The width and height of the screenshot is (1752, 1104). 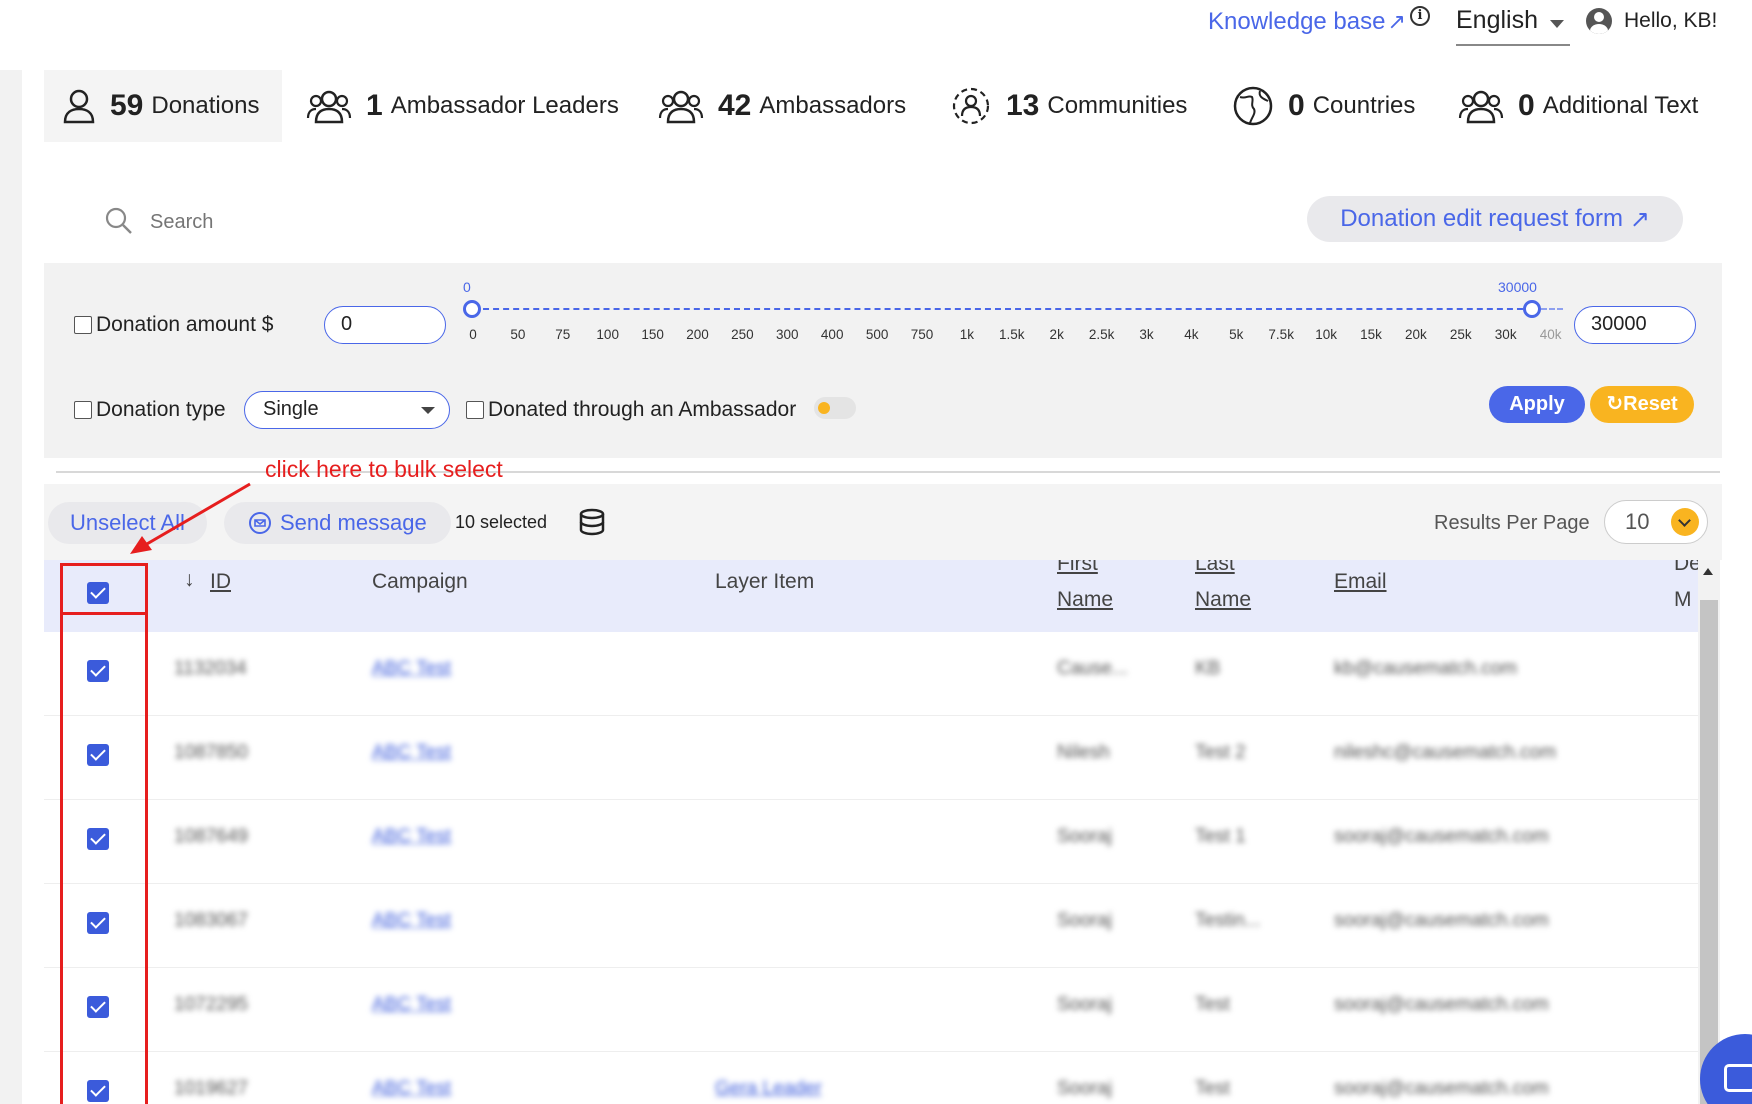 I want to click on max-amount-input: 30000, so click(x=1635, y=325).